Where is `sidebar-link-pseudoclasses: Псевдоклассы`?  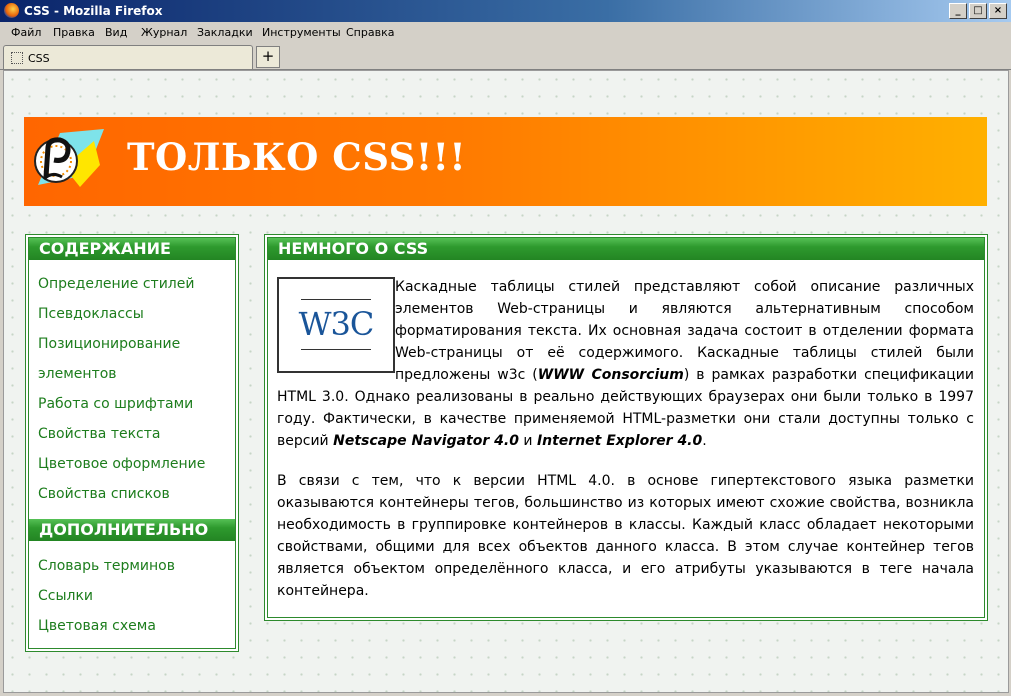
sidebar-link-pseudoclasses: Псевдоклассы is located at coordinates (91, 314).